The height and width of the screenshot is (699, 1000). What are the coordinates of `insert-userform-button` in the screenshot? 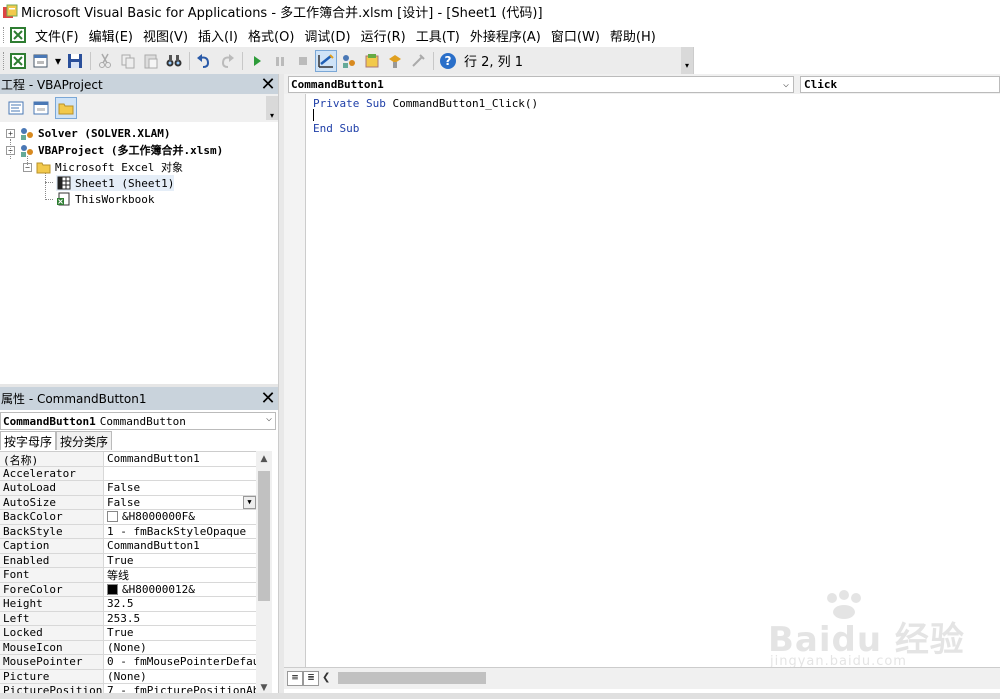 It's located at (41, 61).